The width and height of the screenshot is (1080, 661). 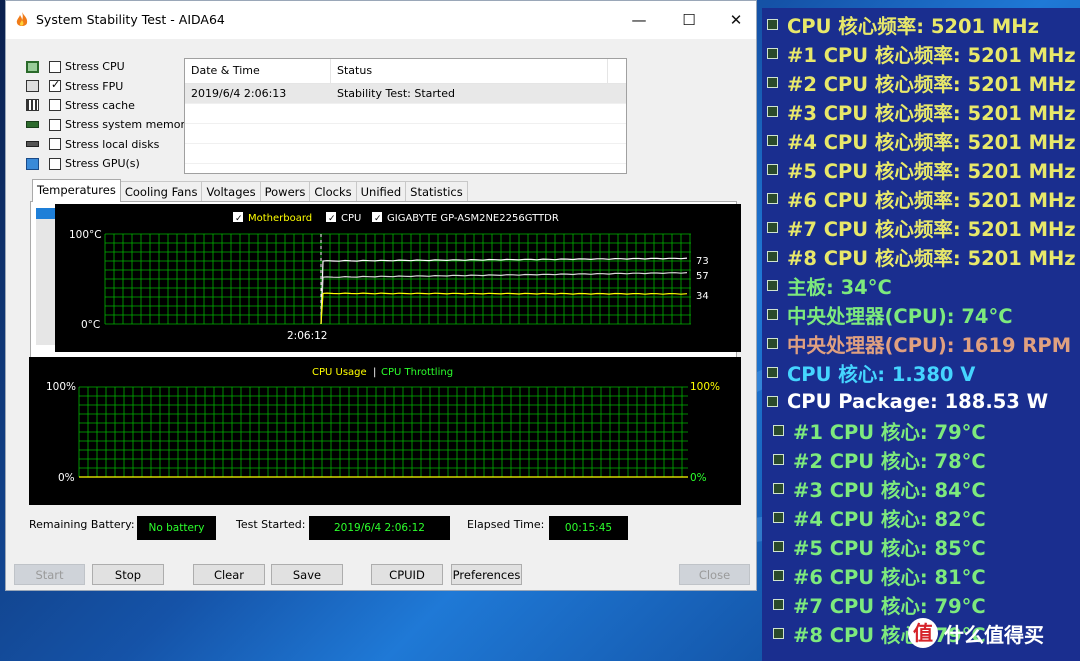 I want to click on legend-motherboard: Motherboard, so click(x=280, y=218).